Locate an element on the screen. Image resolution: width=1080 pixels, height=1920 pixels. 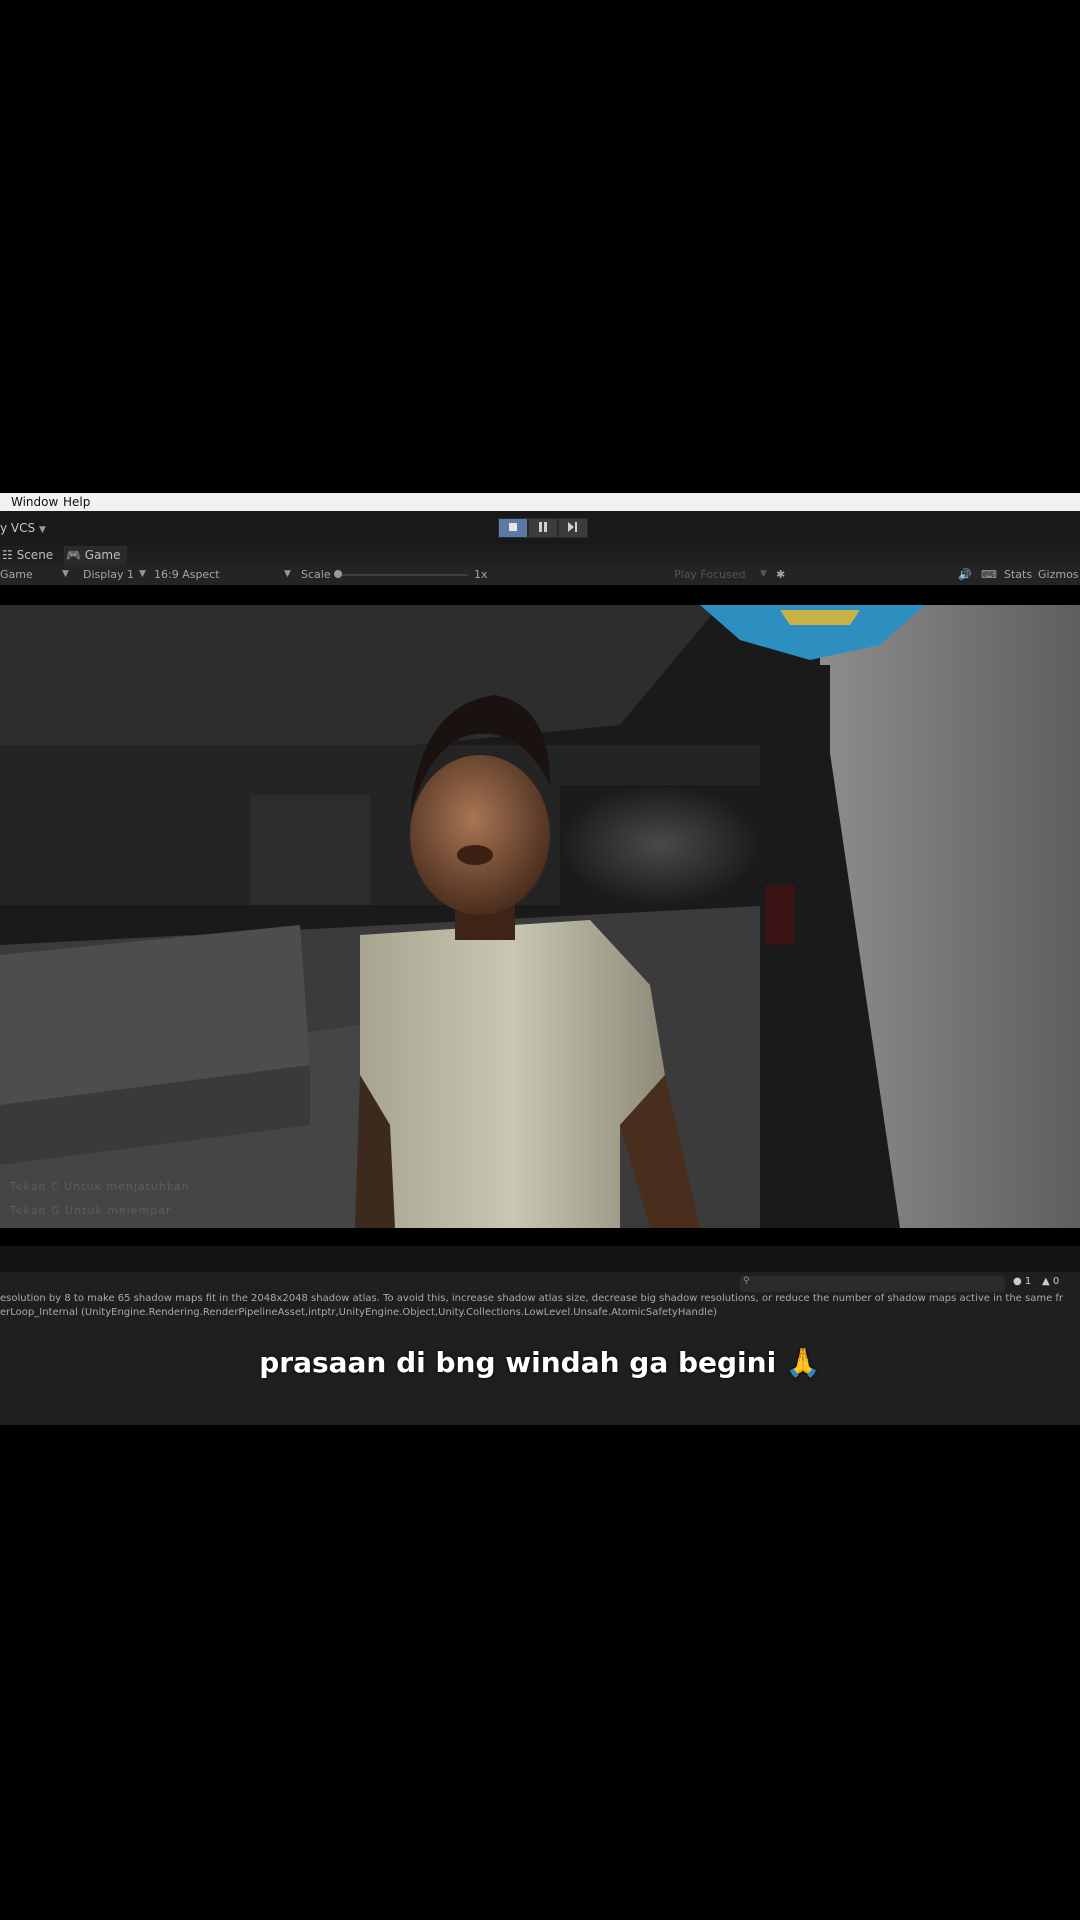
tab-scene-label: Scene is located at coordinates (35, 555).